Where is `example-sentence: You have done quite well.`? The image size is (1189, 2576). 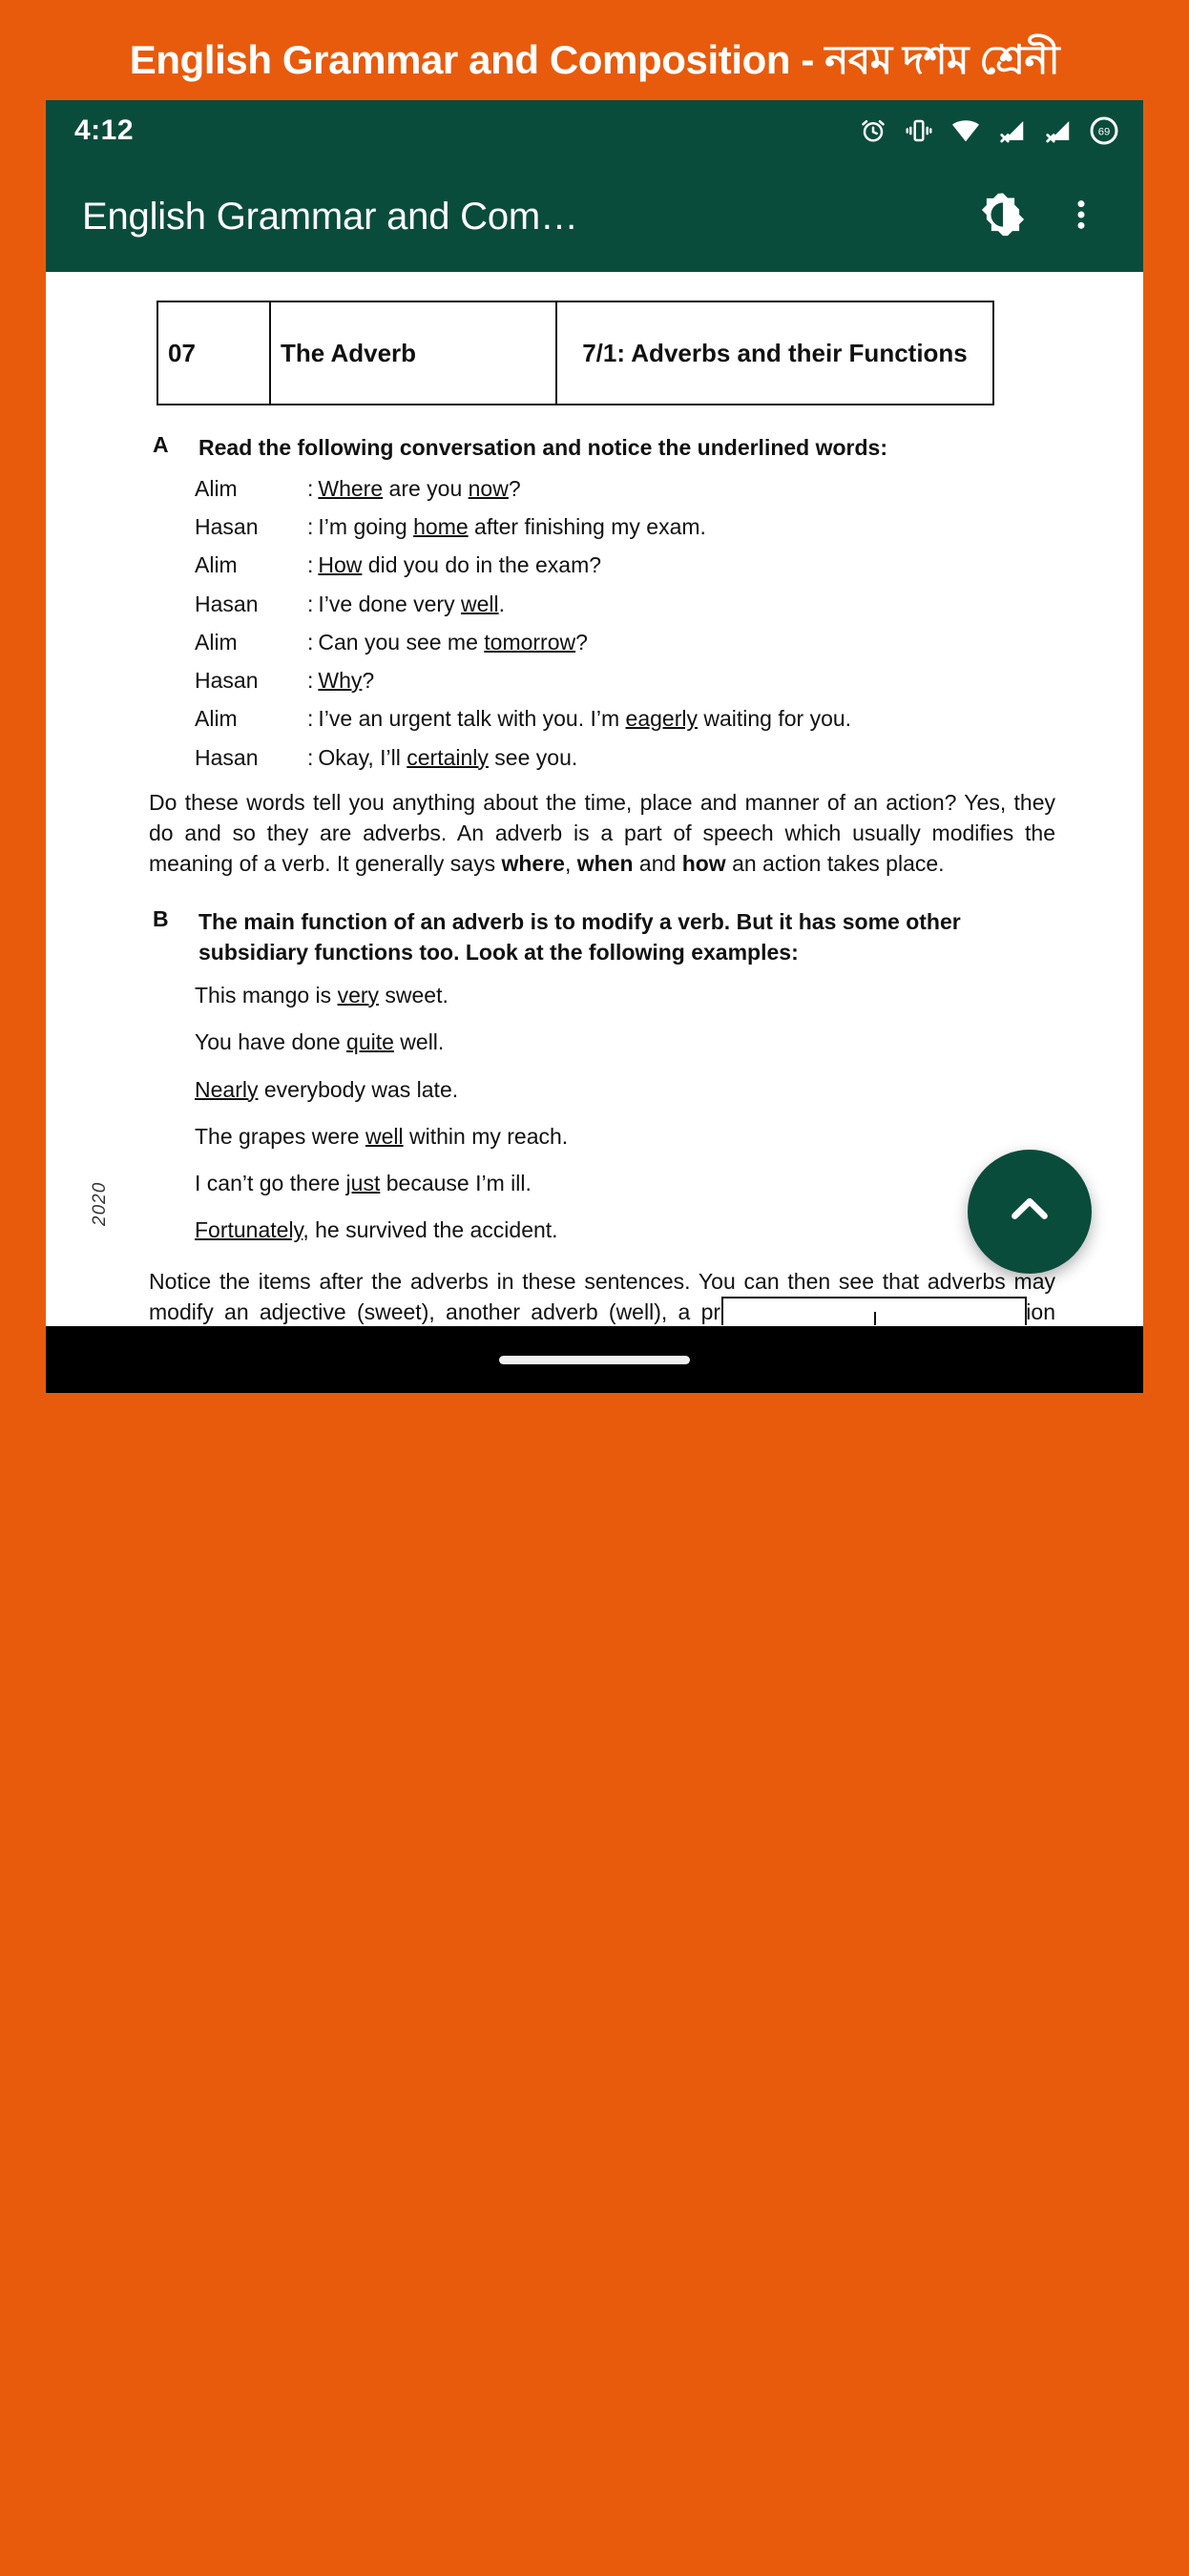
example-sentence: You have done quite well. is located at coordinates (320, 1042).